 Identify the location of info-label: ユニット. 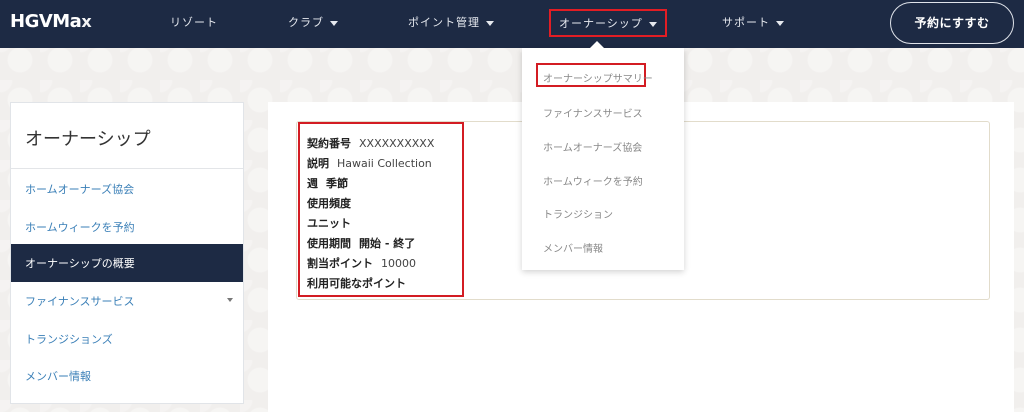
(329, 223).